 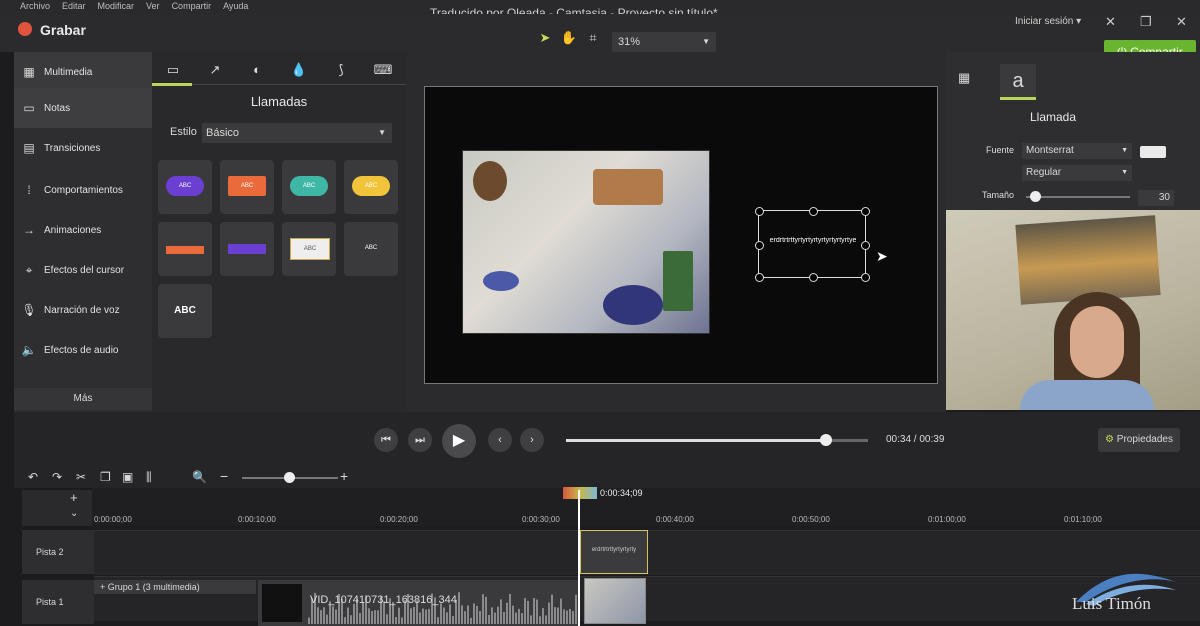 I want to click on style-select: Básico ▼, so click(x=297, y=133).